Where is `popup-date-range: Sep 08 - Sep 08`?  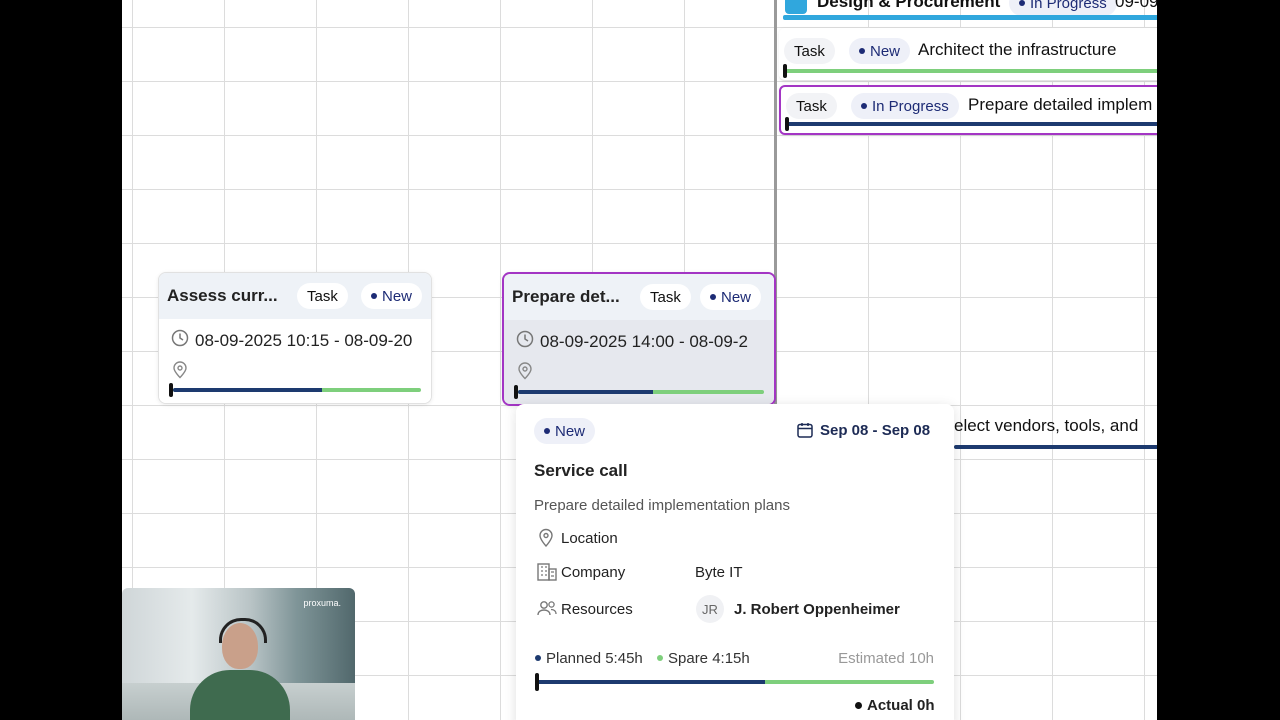
popup-date-range: Sep 08 - Sep 08 is located at coordinates (875, 430).